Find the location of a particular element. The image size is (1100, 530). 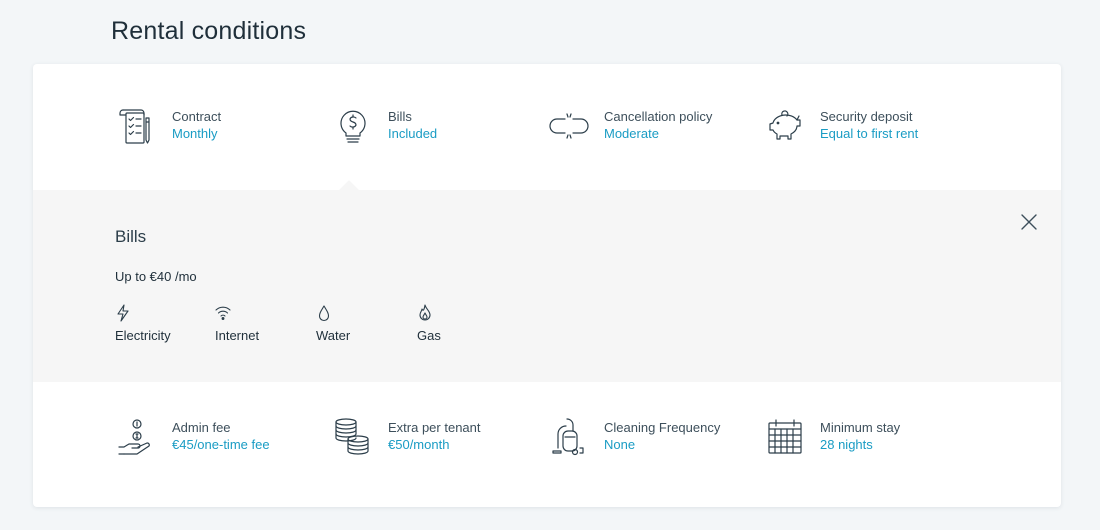

contract-item: Contract Monthly is located at coordinates (169, 126).